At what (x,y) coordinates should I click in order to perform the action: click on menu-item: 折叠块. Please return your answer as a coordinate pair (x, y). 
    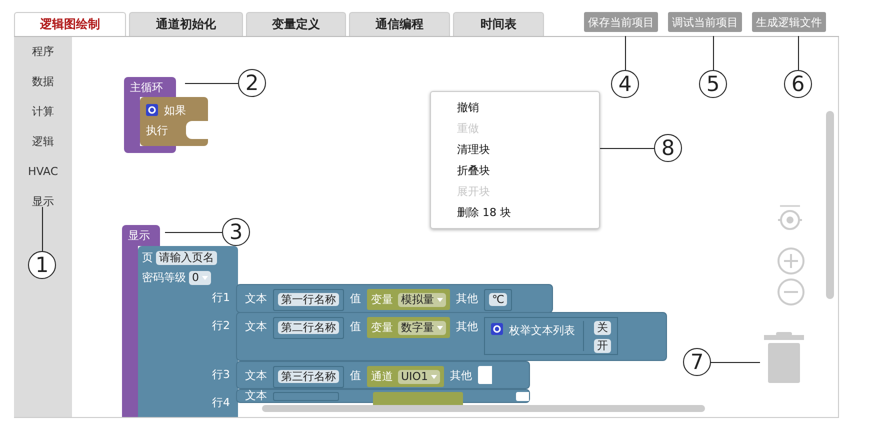
    Looking at the image, I should click on (528, 173).